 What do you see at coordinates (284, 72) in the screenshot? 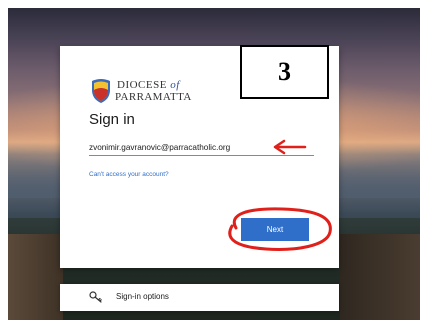
I see `step-number-annotation: 3` at bounding box center [284, 72].